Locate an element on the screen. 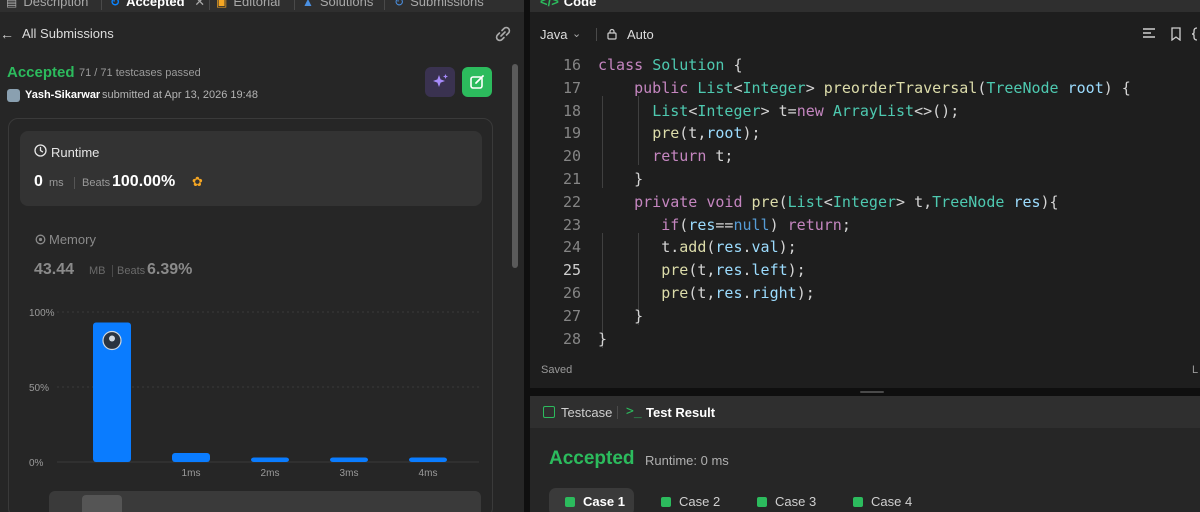 The width and height of the screenshot is (1200, 512). x-tick-label: 2ms is located at coordinates (270, 473).